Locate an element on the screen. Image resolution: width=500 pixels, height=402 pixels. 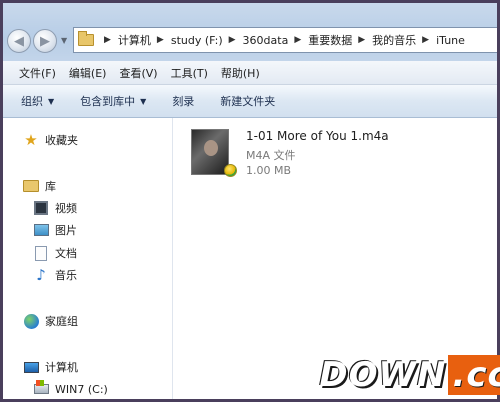
site-watermark-logo: DOWN.cc is located at coordinates (409, 375).